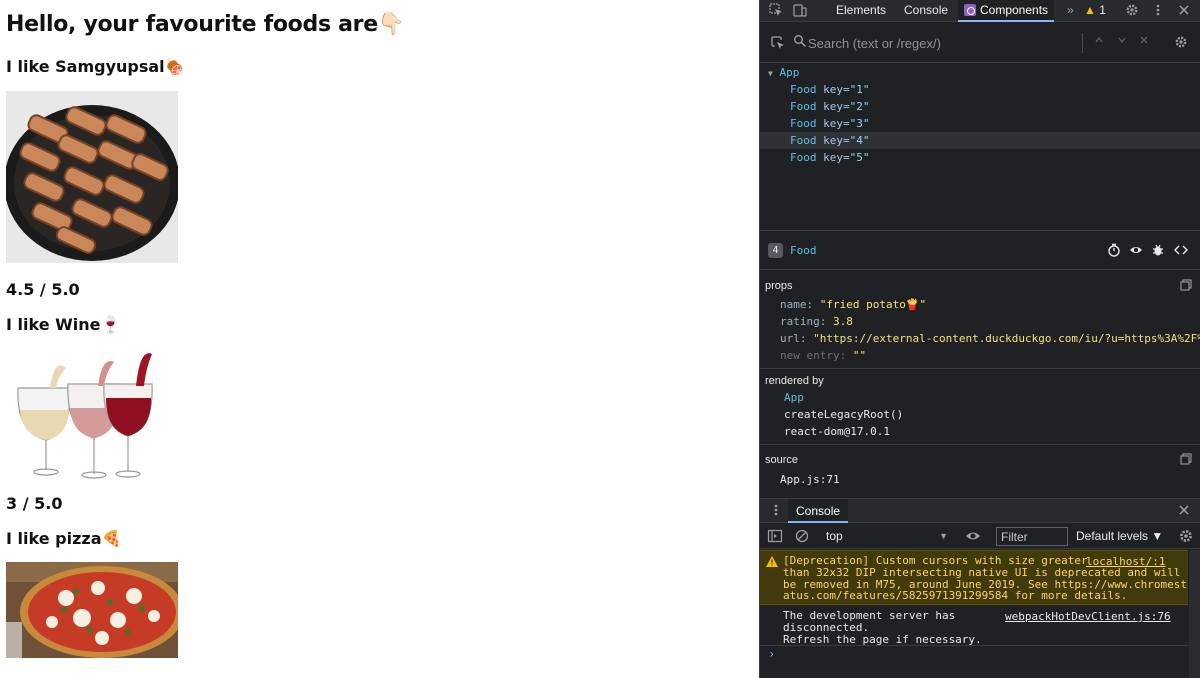 The height and width of the screenshot is (678, 1200). I want to click on close-devtools-icon, so click(1184, 11).